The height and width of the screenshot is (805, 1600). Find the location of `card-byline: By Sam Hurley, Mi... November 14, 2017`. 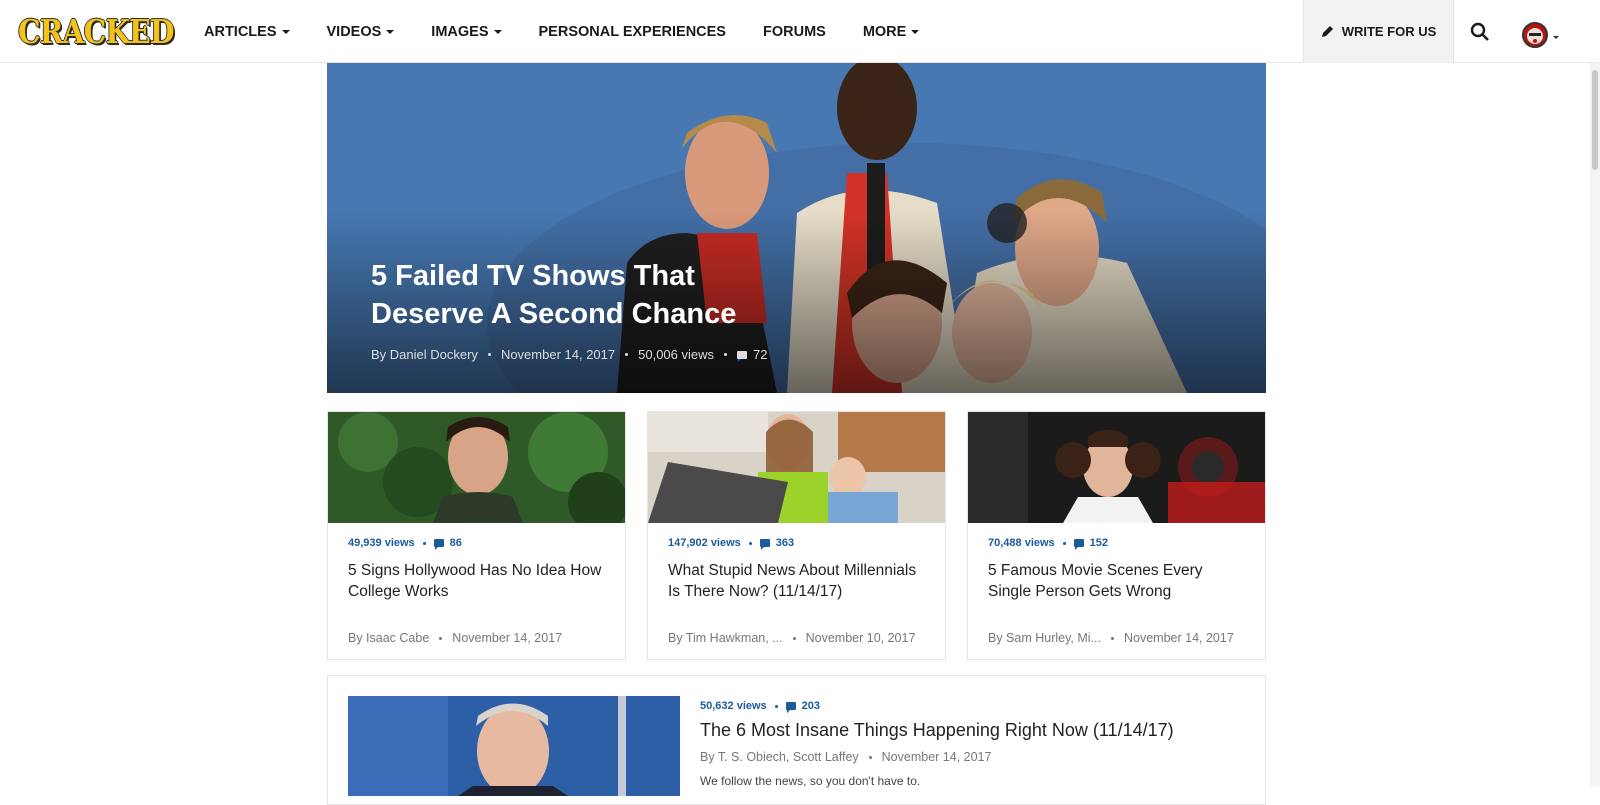

card-byline: By Sam Hurley, Mi... November 14, 2017 is located at coordinates (1111, 638).